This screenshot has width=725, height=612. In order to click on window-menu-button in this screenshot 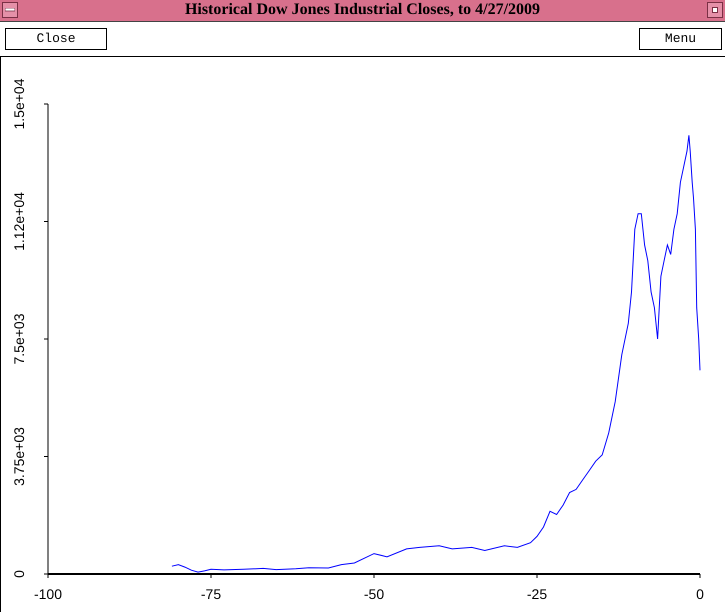, I will do `click(10, 10)`.